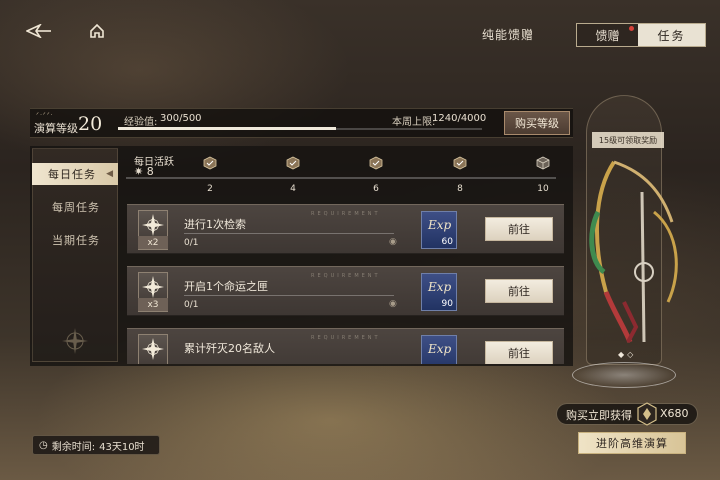  Describe the element at coordinates (75, 341) in the screenshot. I see `ornament-icon` at that location.